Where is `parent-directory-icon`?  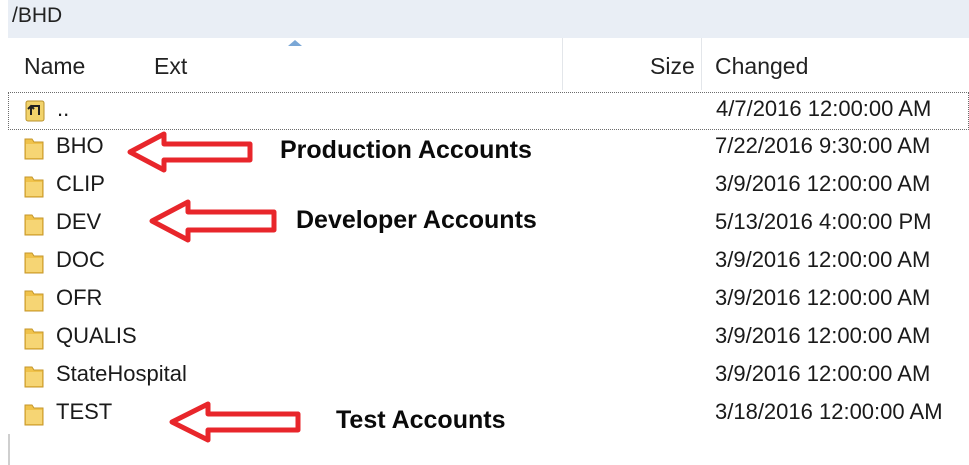 parent-directory-icon is located at coordinates (35, 111).